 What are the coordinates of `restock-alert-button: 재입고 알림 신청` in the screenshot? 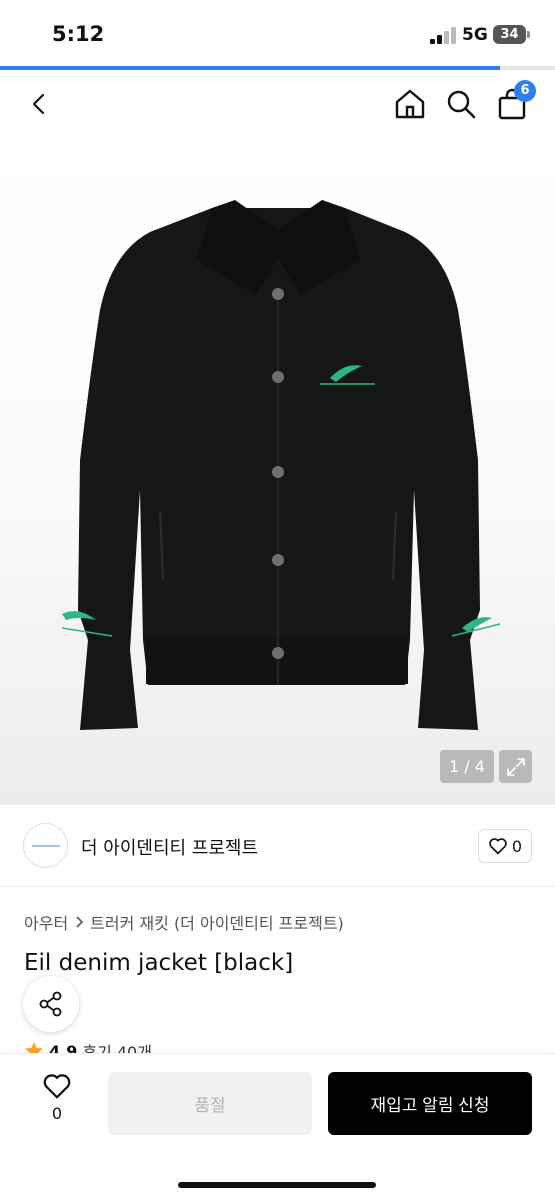 It's located at (430, 1103).